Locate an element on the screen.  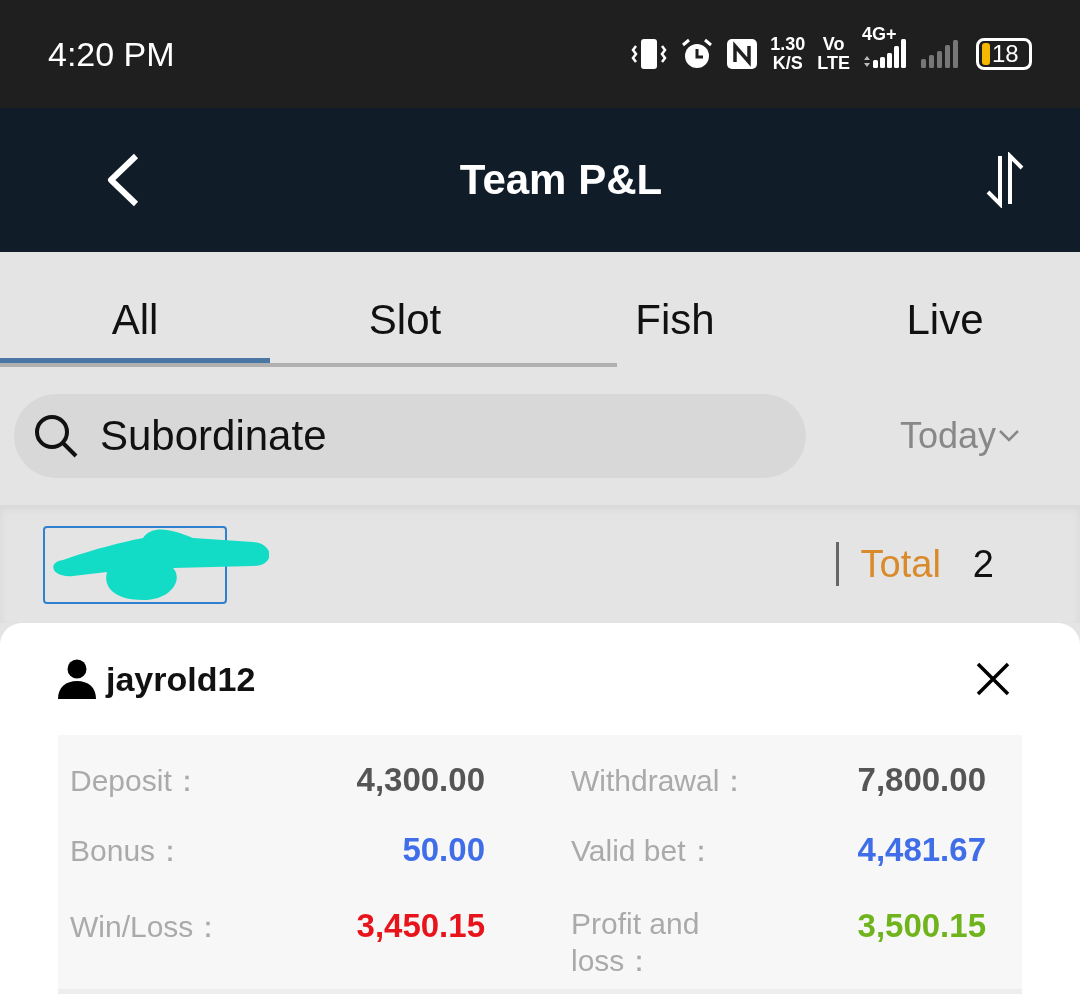
volte-label: Vo is located at coordinates (833, 44).